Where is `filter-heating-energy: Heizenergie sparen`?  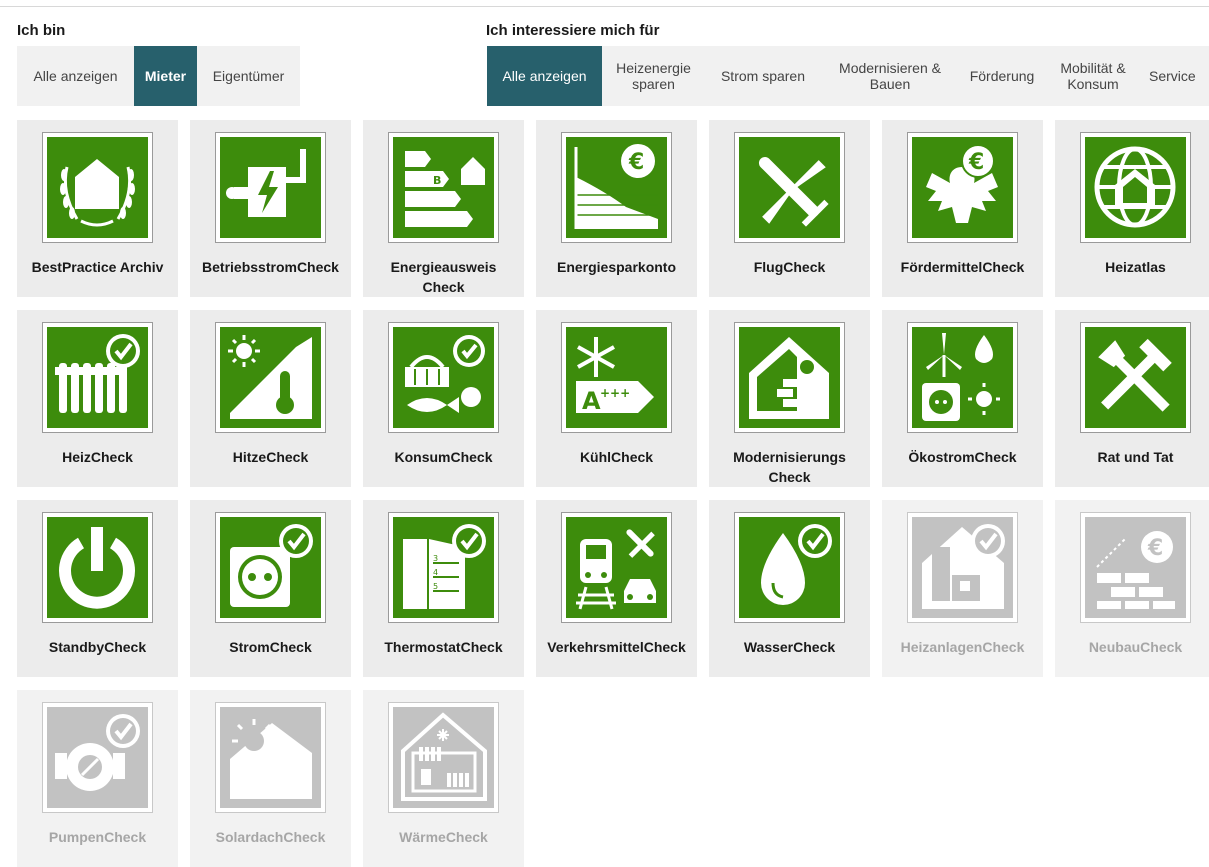 filter-heating-energy: Heizenergie sparen is located at coordinates (653, 76).